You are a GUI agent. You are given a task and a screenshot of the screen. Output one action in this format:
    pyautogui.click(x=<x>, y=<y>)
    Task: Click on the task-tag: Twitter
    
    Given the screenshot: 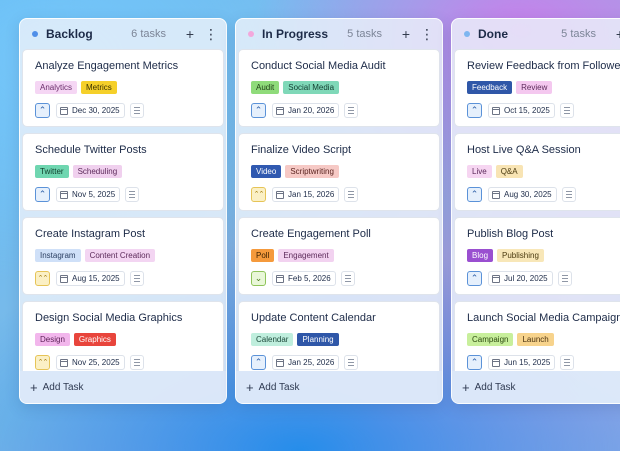 What is the action you would take?
    pyautogui.click(x=52, y=171)
    